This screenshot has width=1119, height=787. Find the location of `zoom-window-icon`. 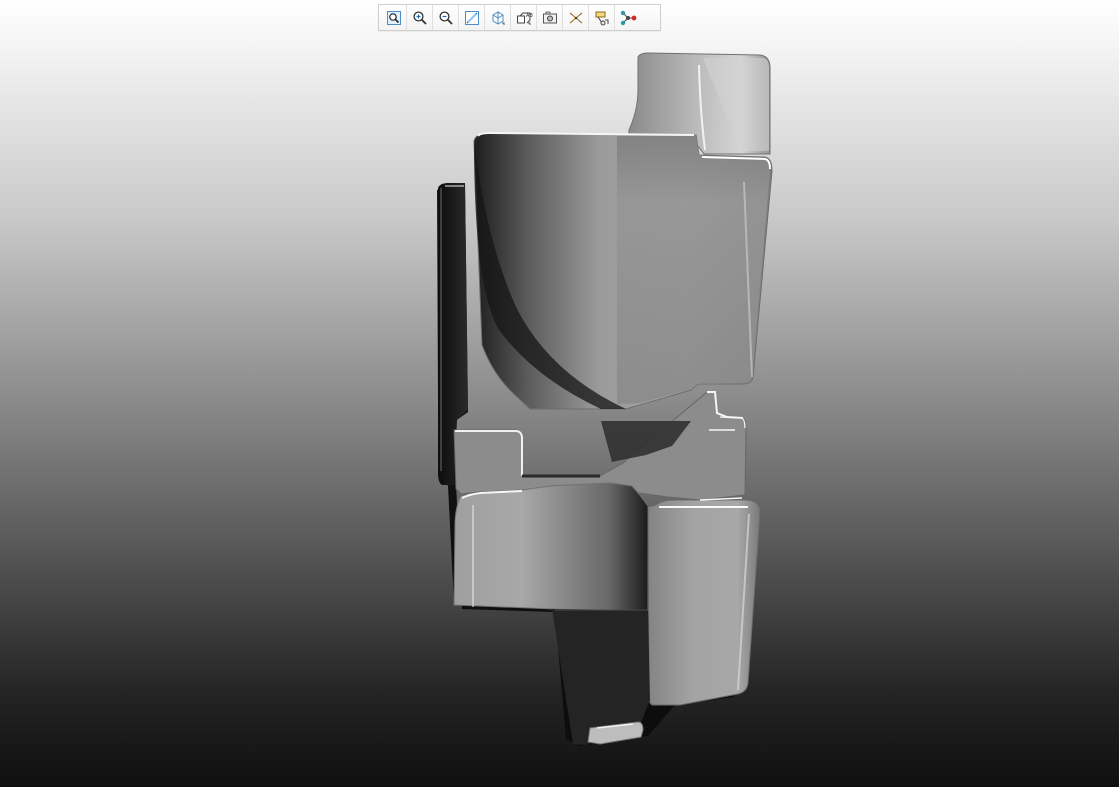

zoom-window-icon is located at coordinates (394, 18).